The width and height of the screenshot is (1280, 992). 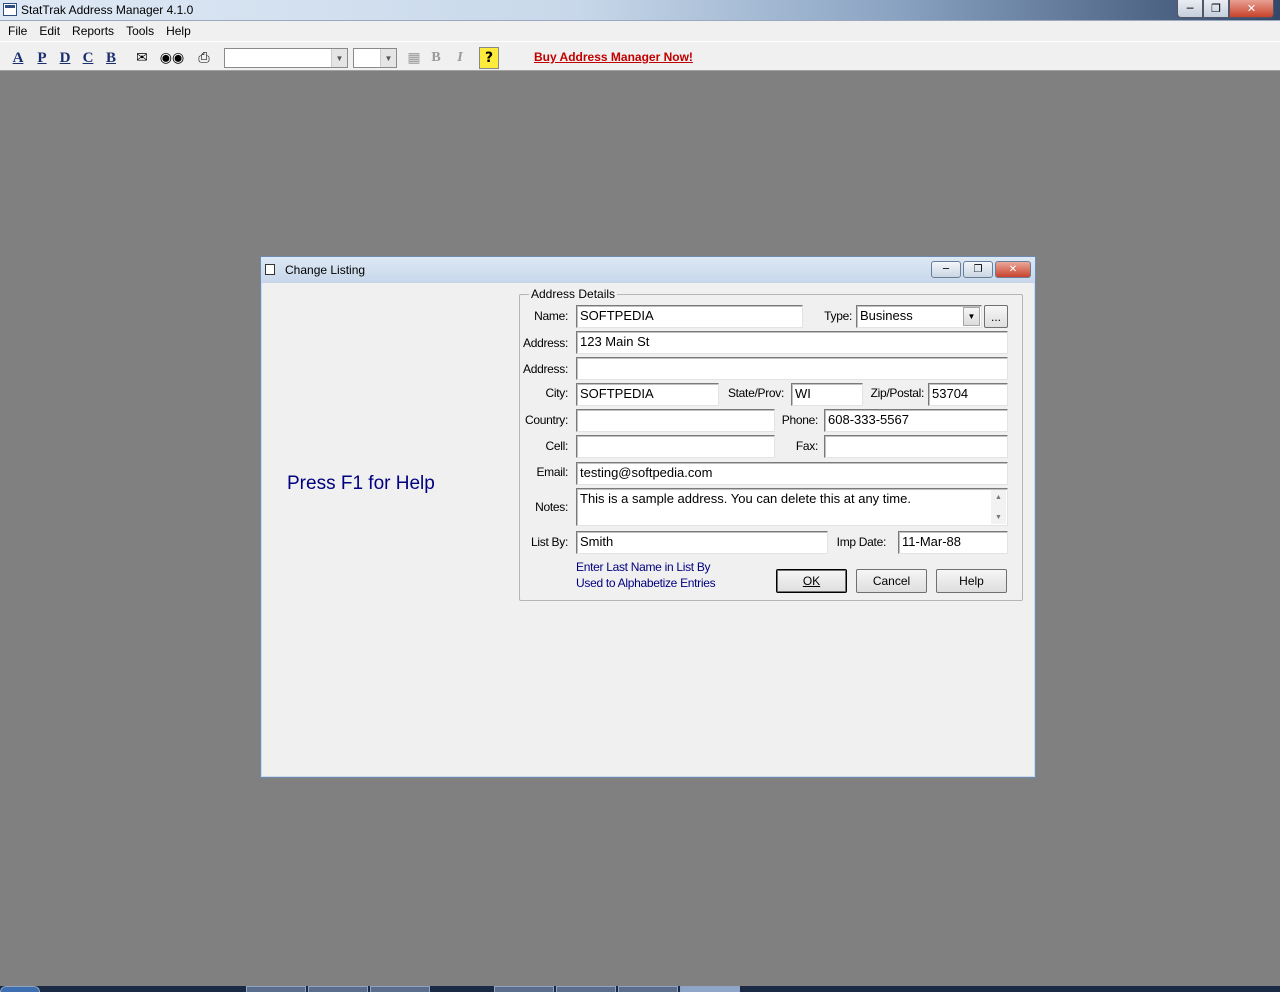 I want to click on help-button: Help, so click(x=971, y=581).